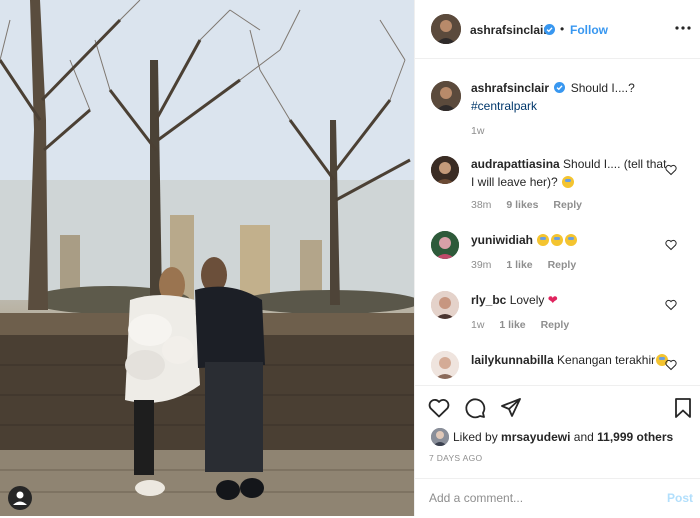 The width and height of the screenshot is (700, 518). What do you see at coordinates (475, 408) in the screenshot?
I see `comment-icon` at bounding box center [475, 408].